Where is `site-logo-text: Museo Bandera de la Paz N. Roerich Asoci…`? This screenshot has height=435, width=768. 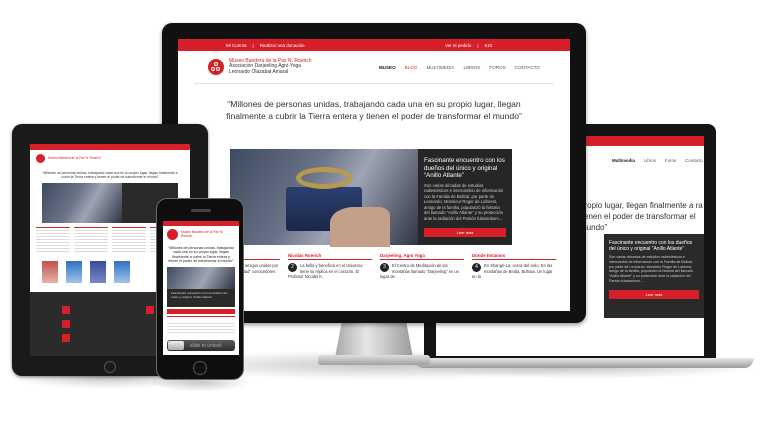 site-logo-text: Museo Bandera de la Paz N. Roerich Asoci… is located at coordinates (270, 67).